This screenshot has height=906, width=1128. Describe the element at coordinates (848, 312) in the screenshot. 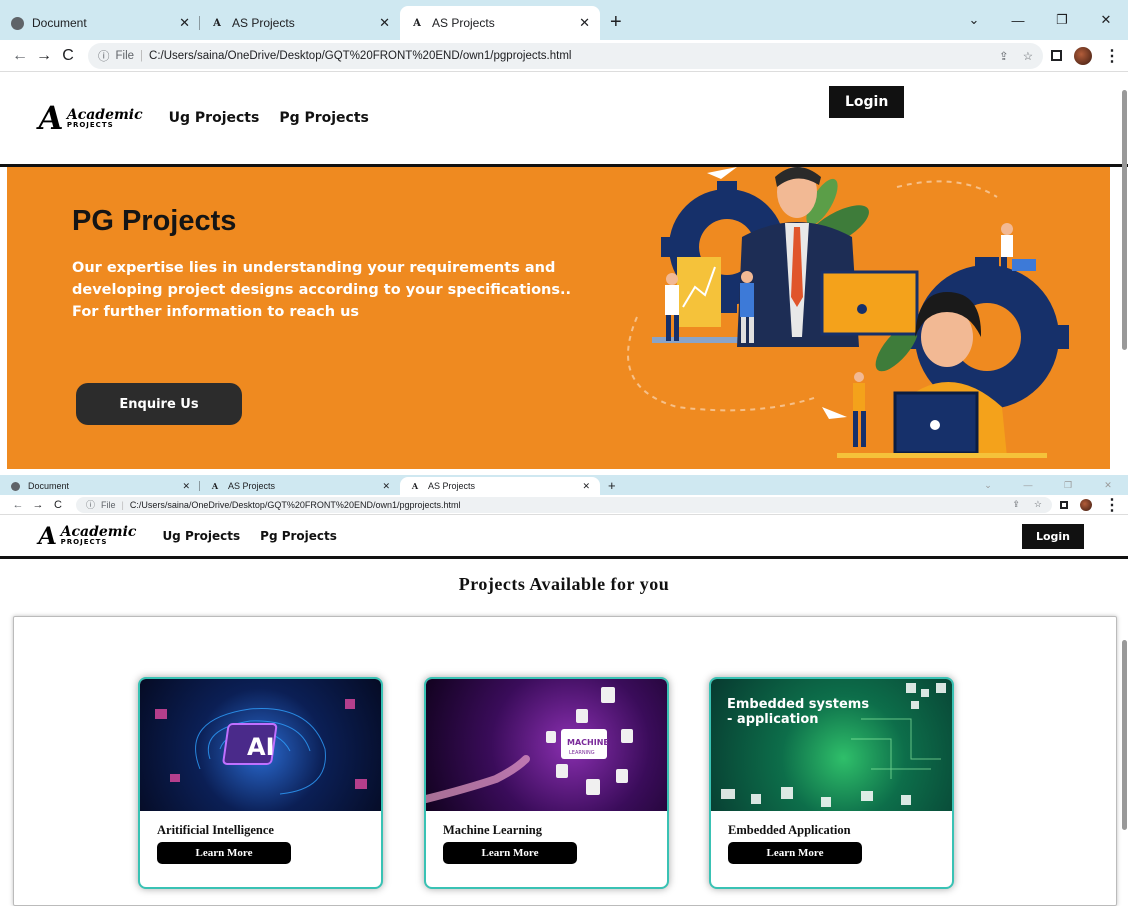

I see `business-team-illustration` at that location.